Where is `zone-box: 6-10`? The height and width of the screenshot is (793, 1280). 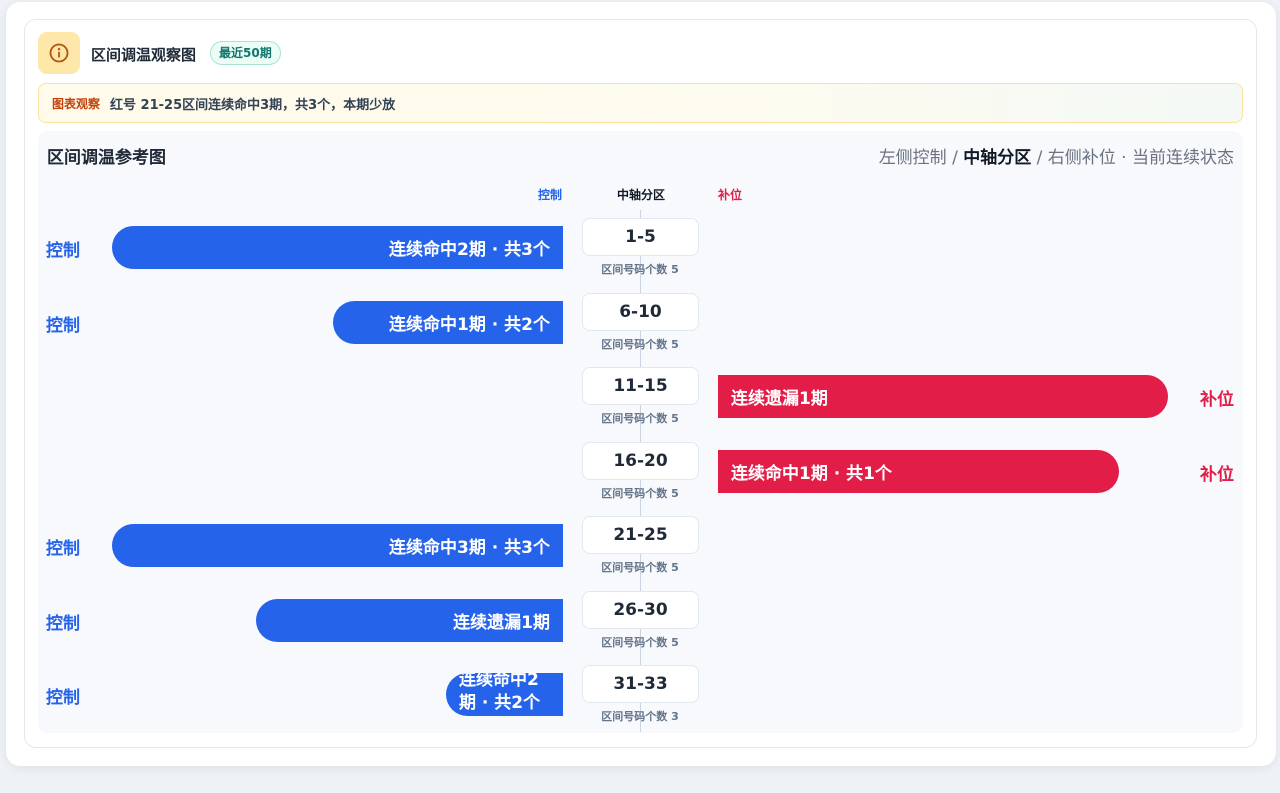 zone-box: 6-10 is located at coordinates (640, 312).